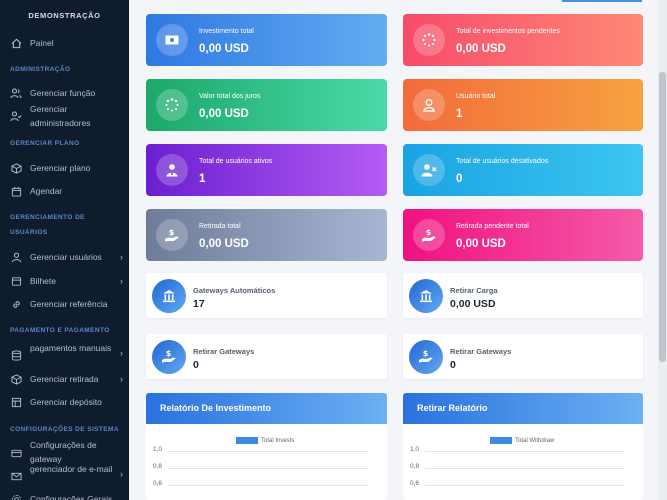 The height and width of the screenshot is (500, 667). I want to click on scrollbar, so click(662, 250).